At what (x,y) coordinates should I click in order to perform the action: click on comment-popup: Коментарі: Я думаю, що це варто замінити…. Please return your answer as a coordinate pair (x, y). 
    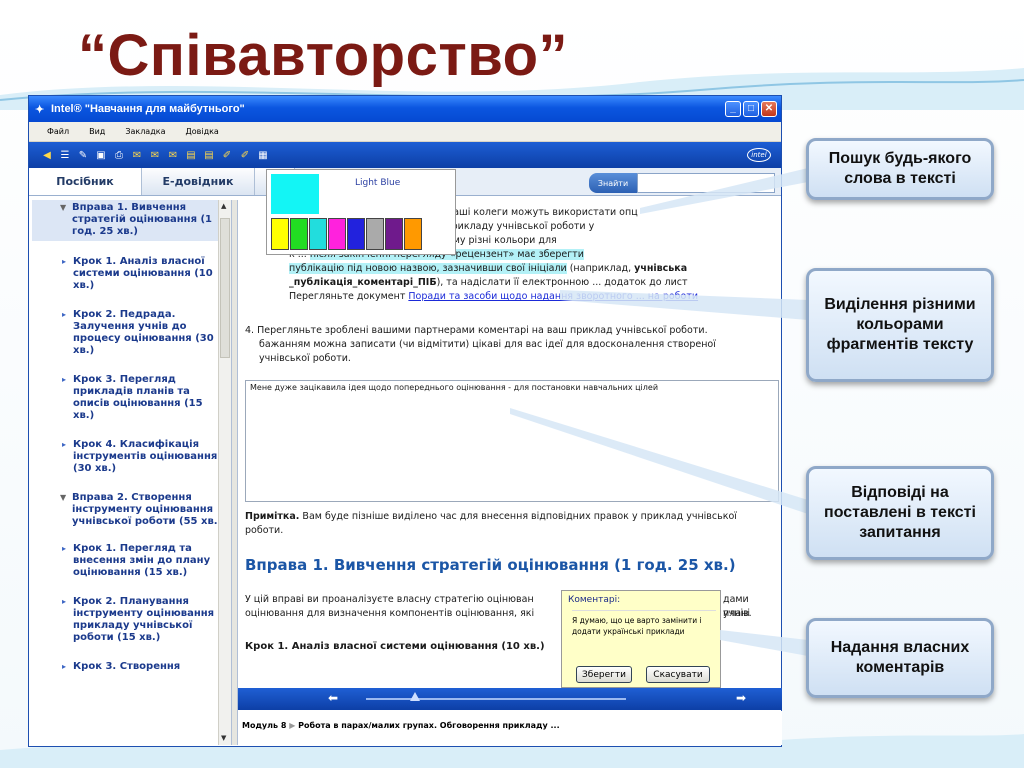
    Looking at the image, I should click on (641, 639).